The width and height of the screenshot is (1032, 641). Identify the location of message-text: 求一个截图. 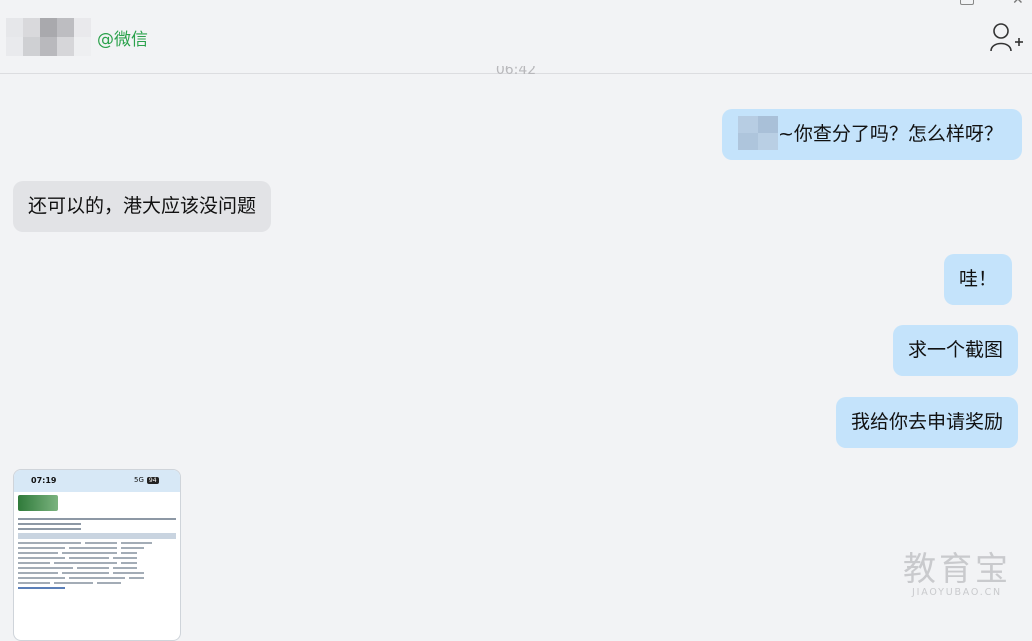
(956, 350).